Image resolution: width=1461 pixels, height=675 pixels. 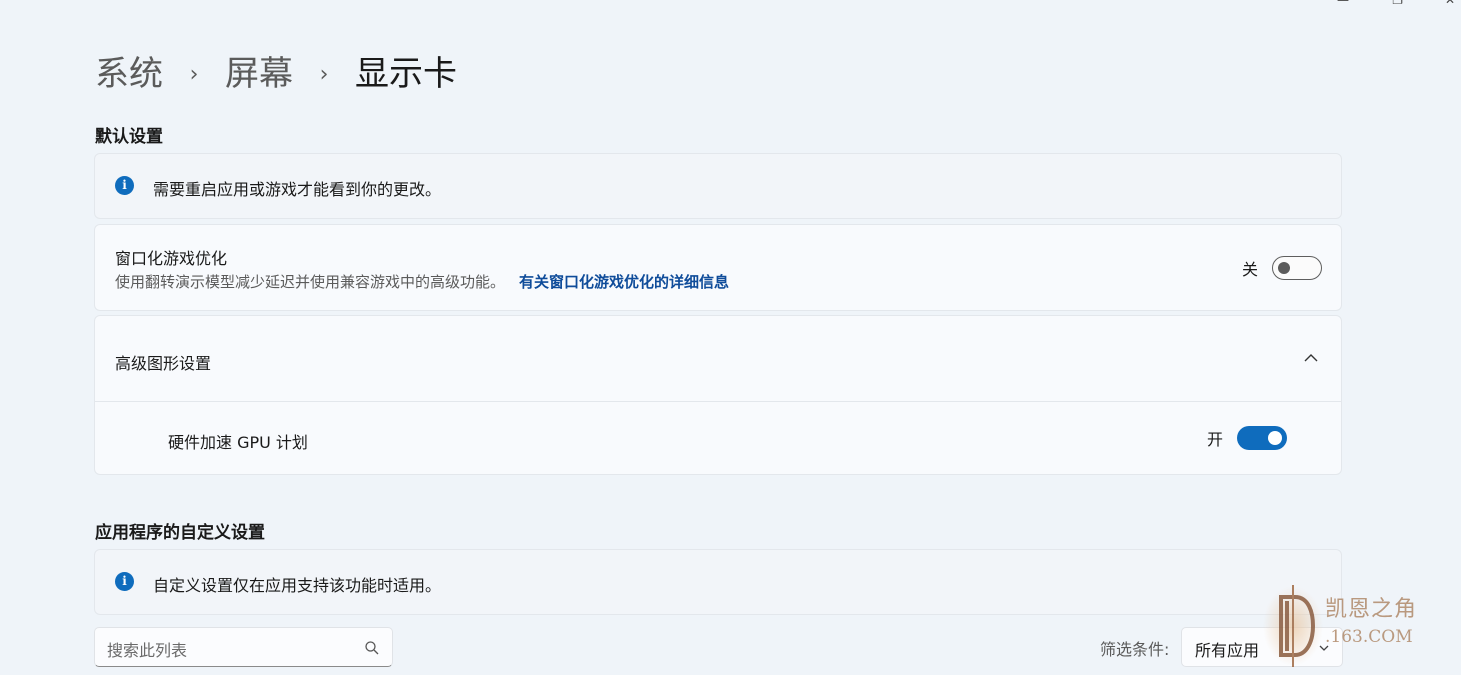 What do you see at coordinates (372, 648) in the screenshot?
I see `search-icon` at bounding box center [372, 648].